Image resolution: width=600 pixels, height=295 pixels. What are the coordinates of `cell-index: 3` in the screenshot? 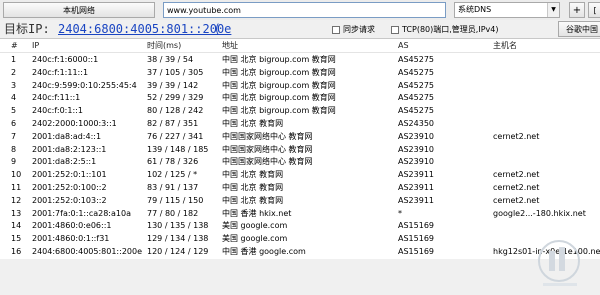 It's located at (14, 85).